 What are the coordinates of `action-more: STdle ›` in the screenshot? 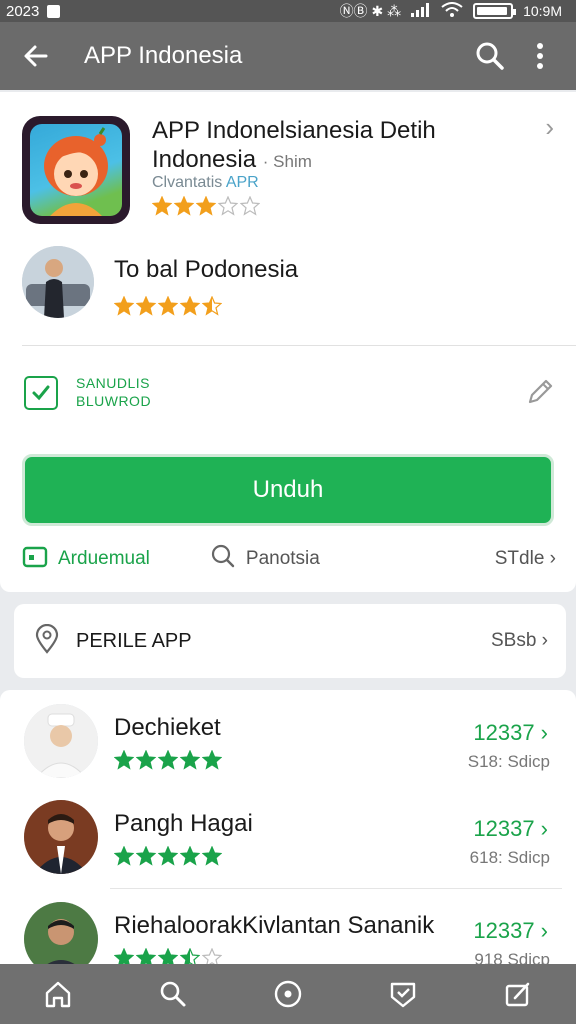 It's located at (525, 559).